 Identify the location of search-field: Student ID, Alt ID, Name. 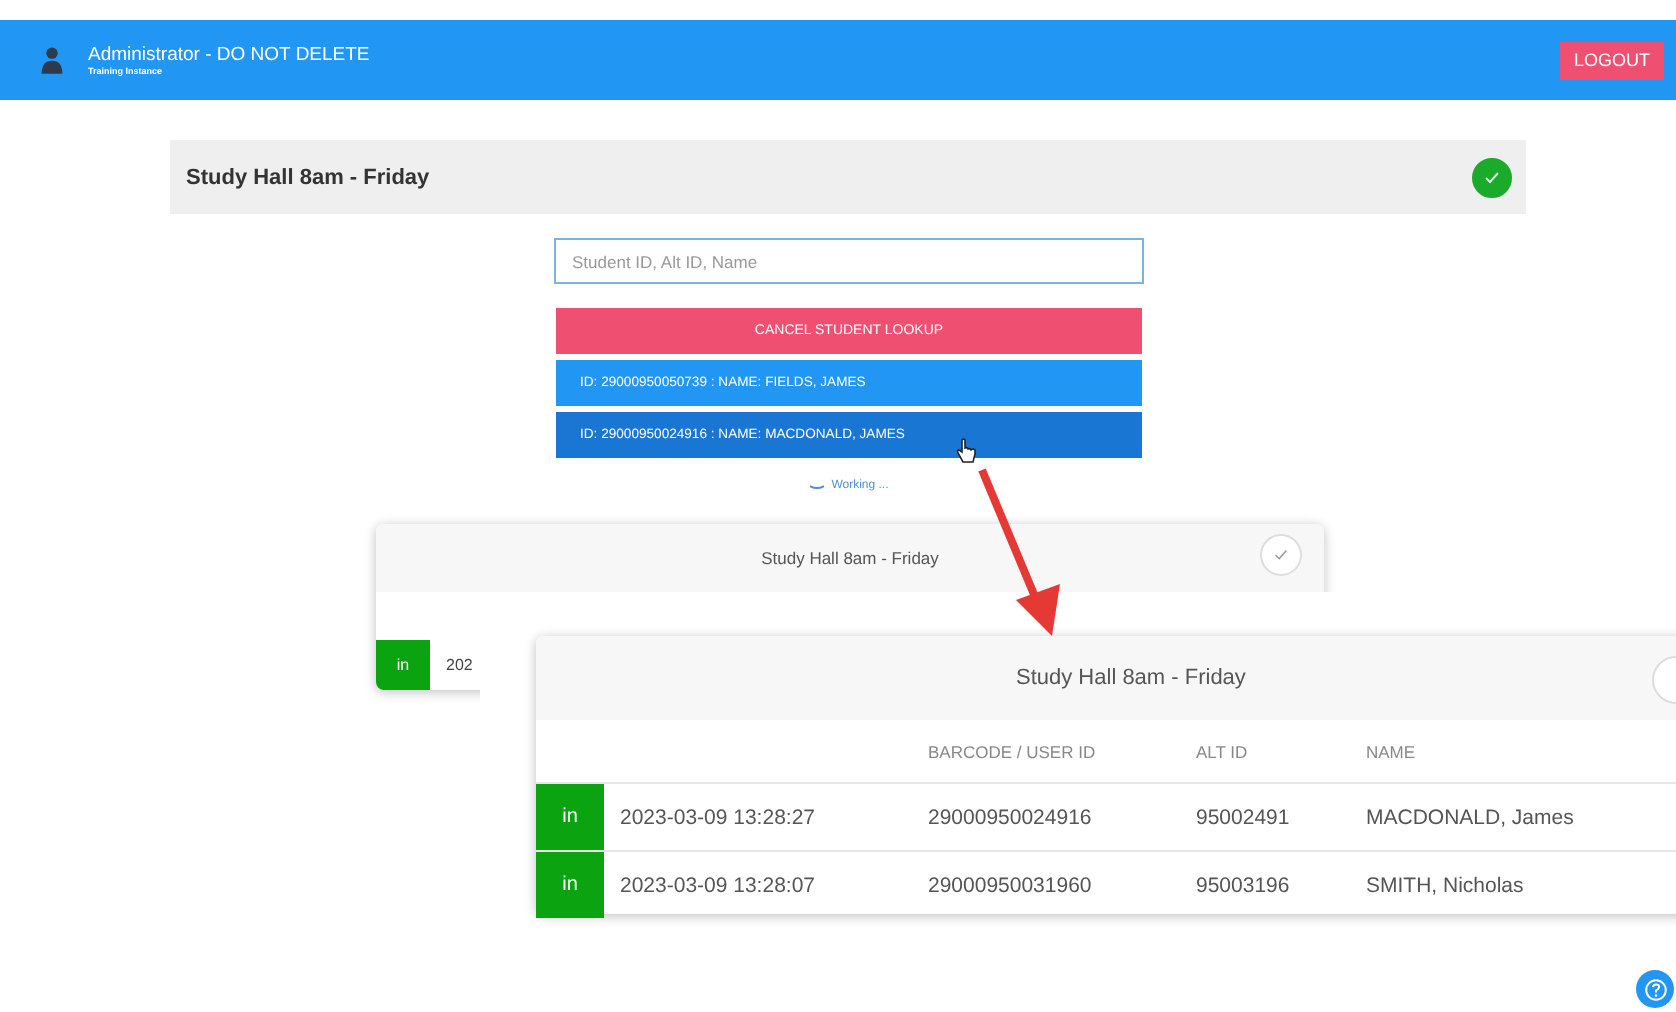
(849, 261).